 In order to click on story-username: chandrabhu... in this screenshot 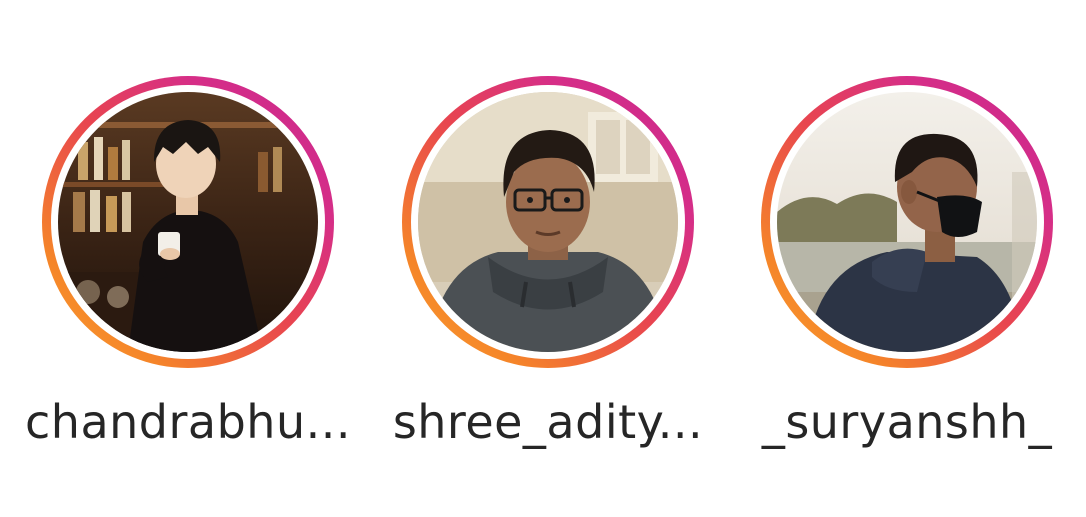, I will do `click(188, 422)`.